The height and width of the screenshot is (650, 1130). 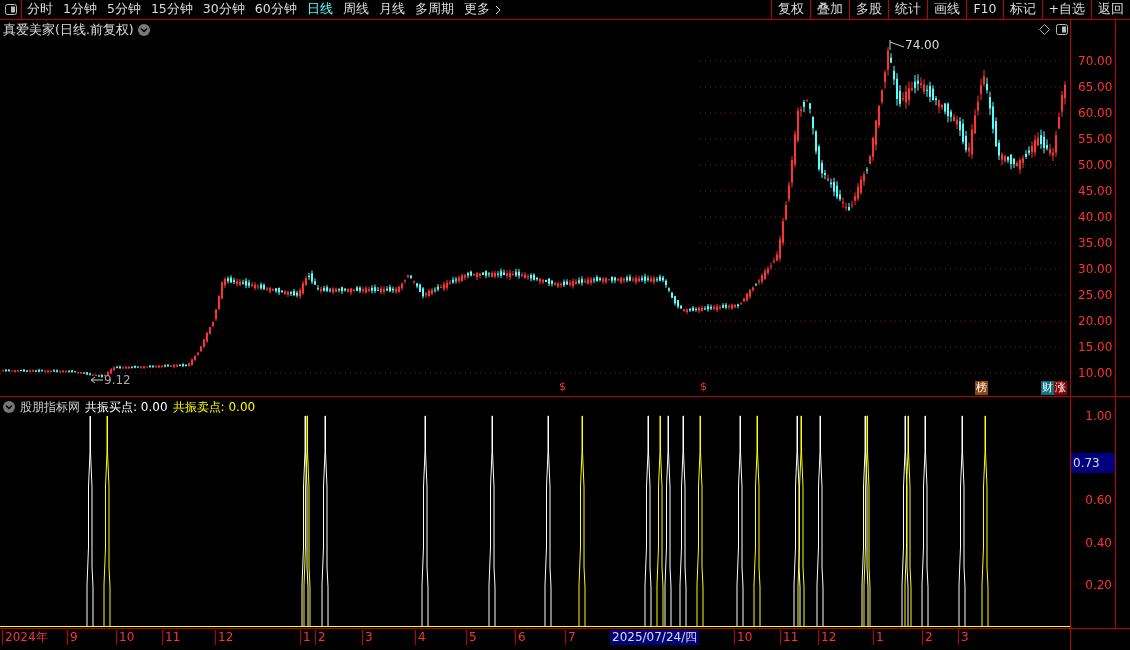 What do you see at coordinates (520, 637) in the screenshot?
I see `date-axis-label: 6` at bounding box center [520, 637].